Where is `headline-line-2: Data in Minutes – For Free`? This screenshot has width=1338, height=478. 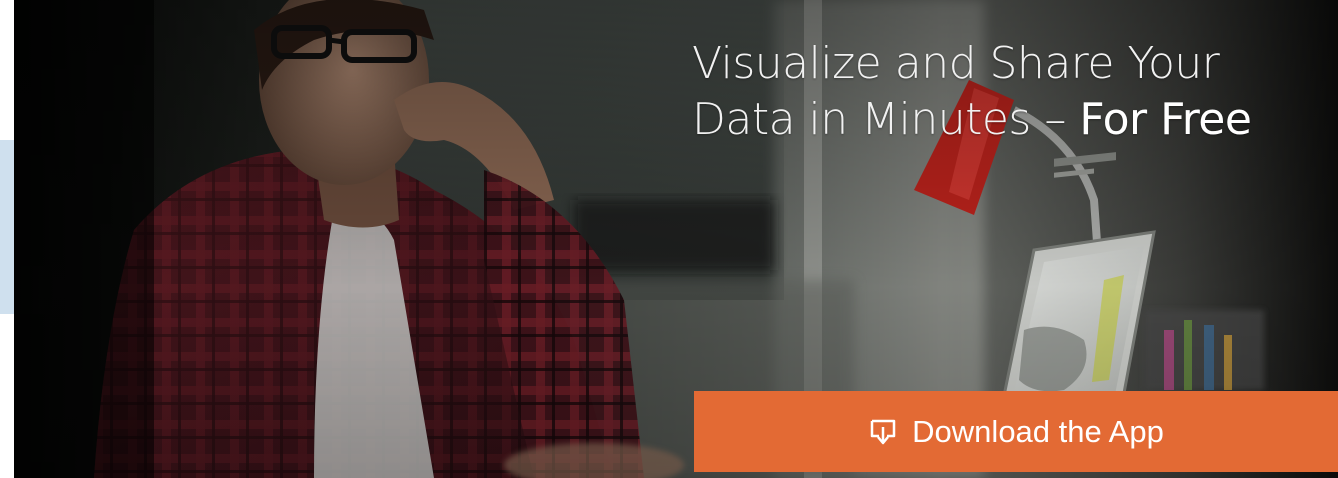
headline-line-2: Data in Minutes – For Free is located at coordinates (1012, 120).